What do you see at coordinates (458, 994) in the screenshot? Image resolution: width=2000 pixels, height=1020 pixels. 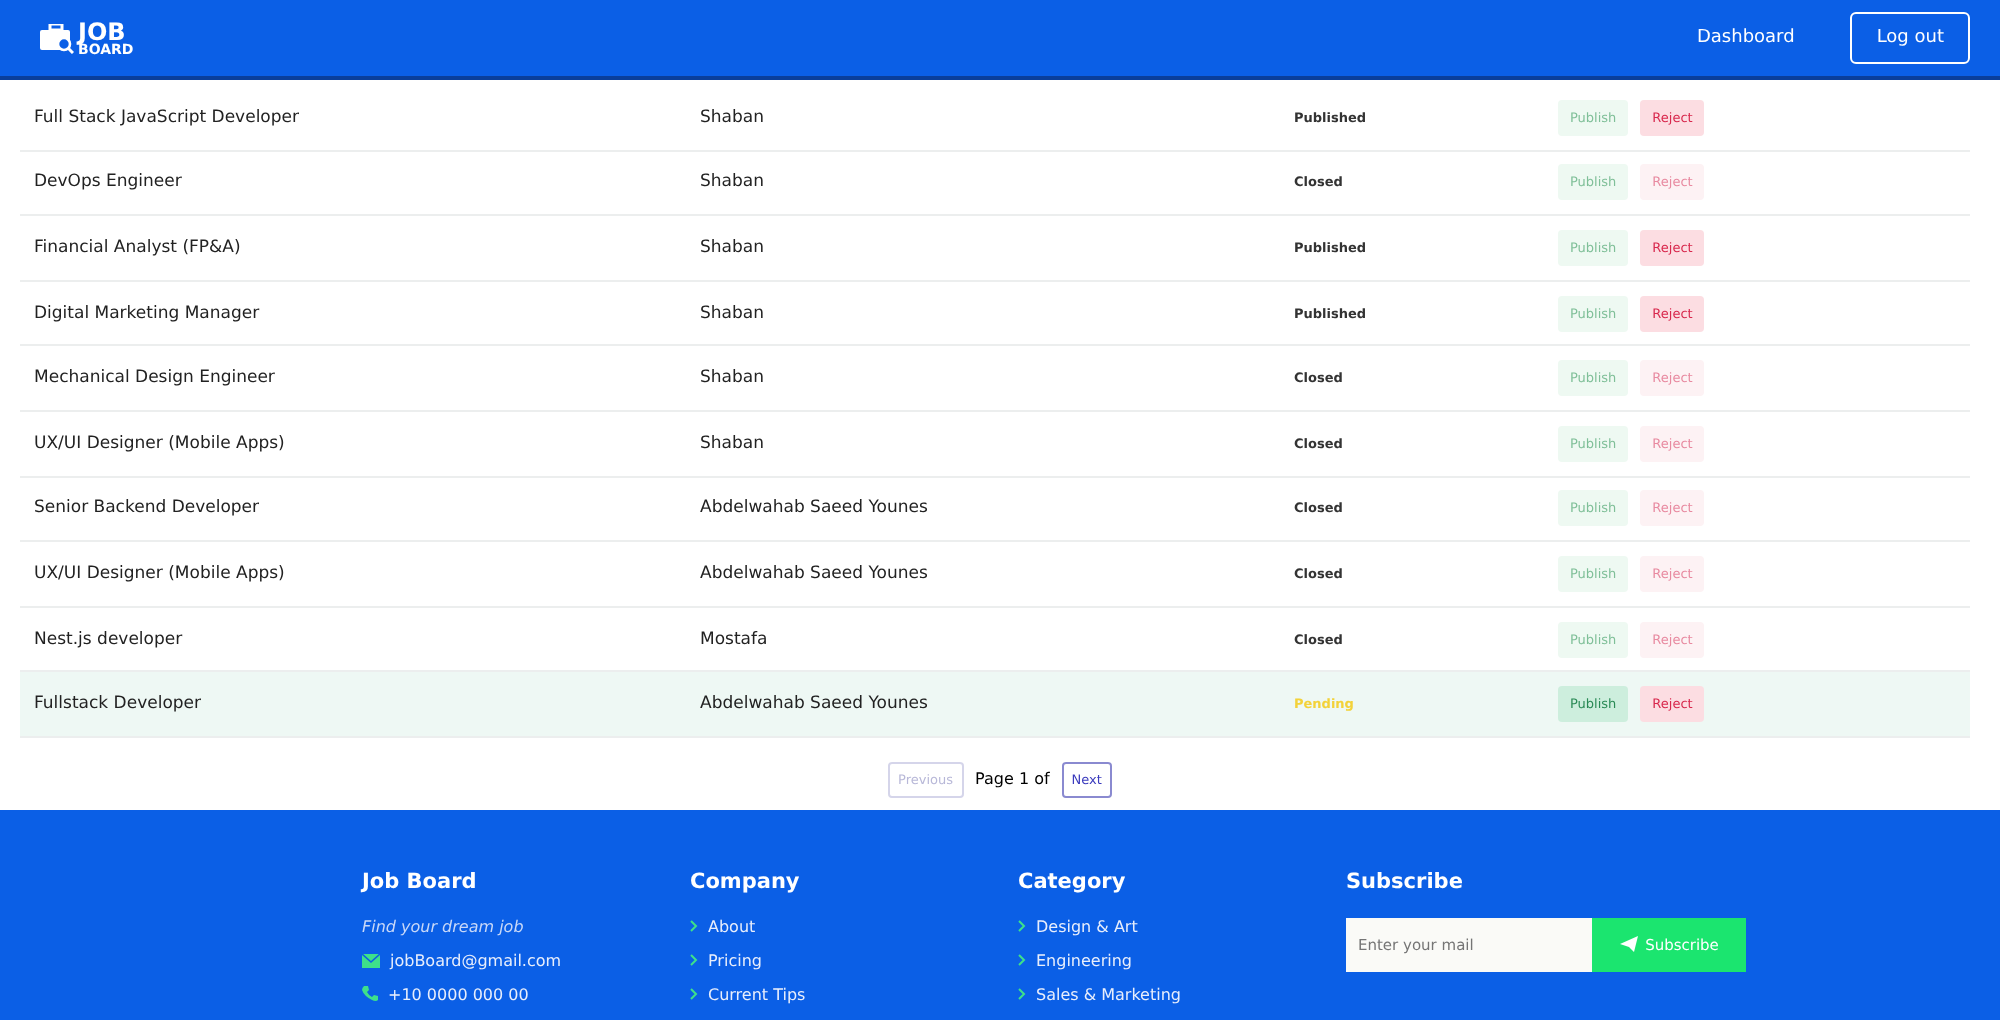 I see `phone-text: +10 0000 000 00` at bounding box center [458, 994].